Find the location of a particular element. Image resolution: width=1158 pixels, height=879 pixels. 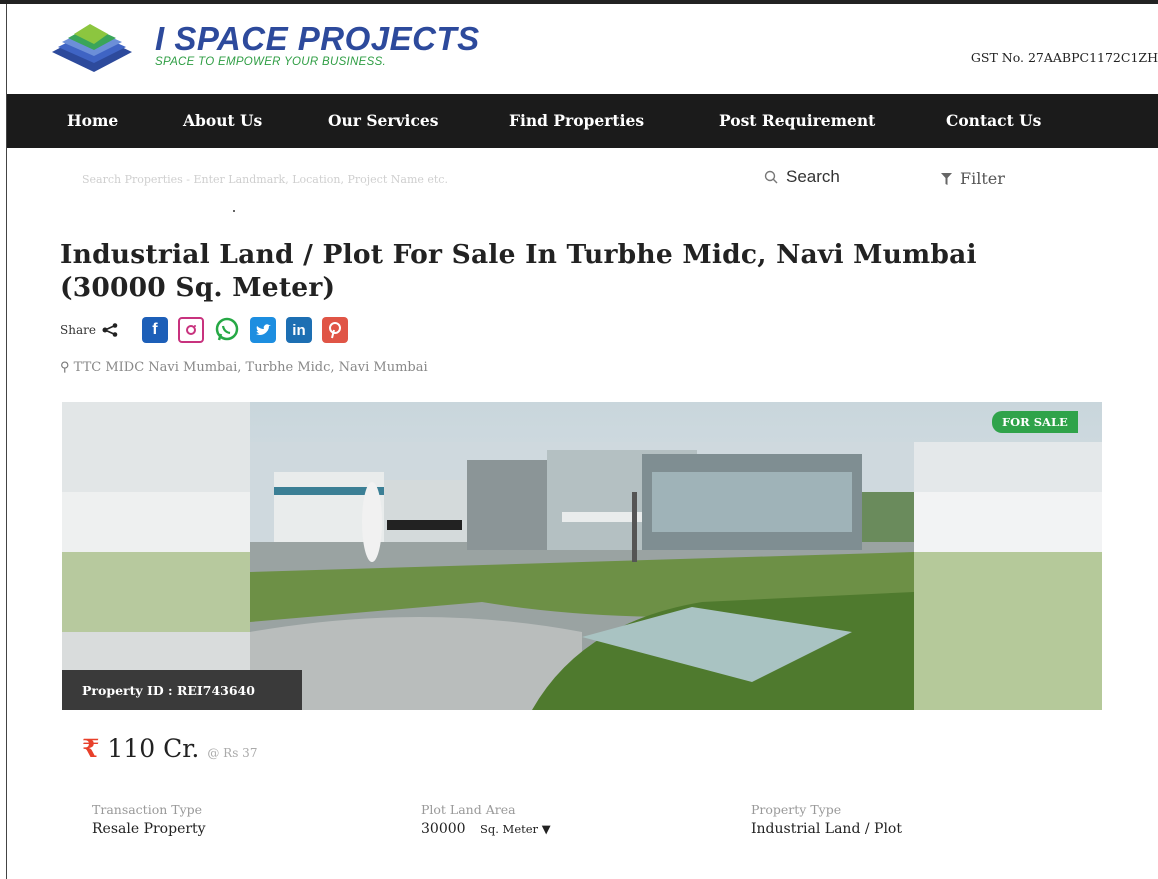

filter-icon is located at coordinates (946, 178).